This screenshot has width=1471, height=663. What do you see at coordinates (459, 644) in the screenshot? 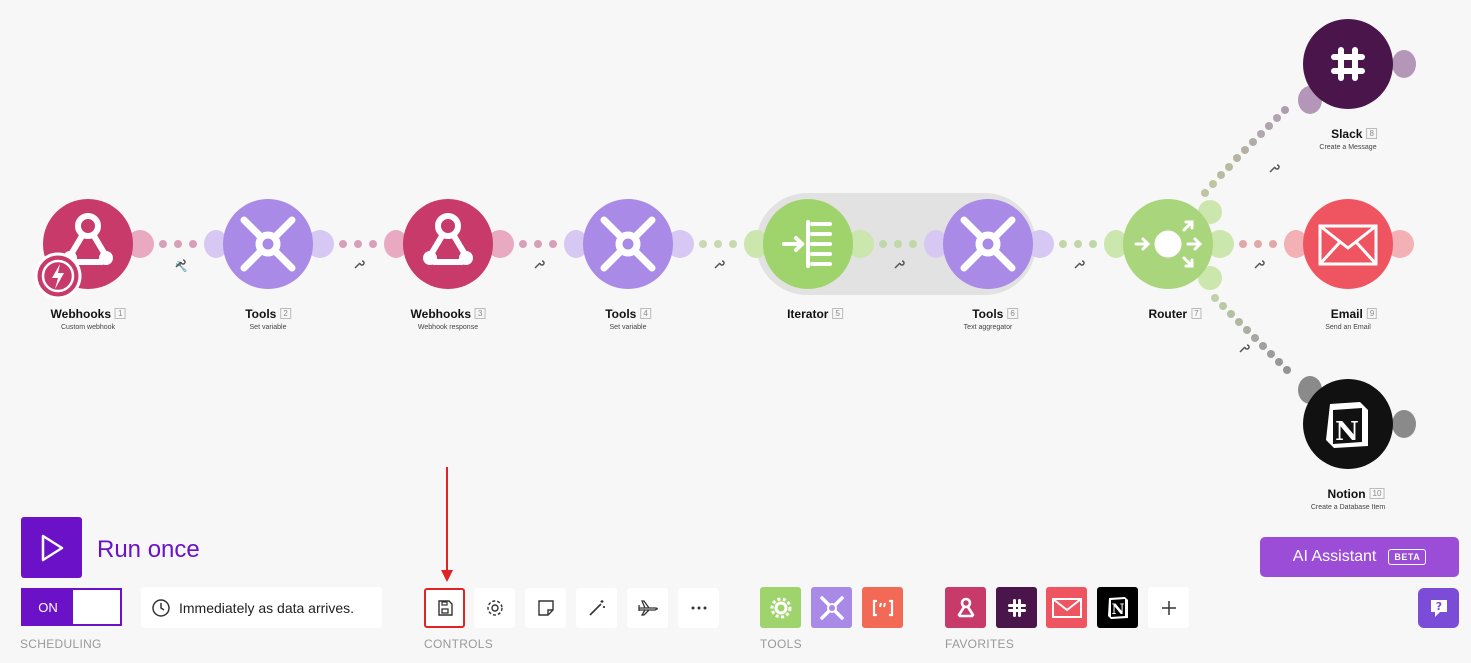
I see `controls-section-label: CONTROLS` at bounding box center [459, 644].